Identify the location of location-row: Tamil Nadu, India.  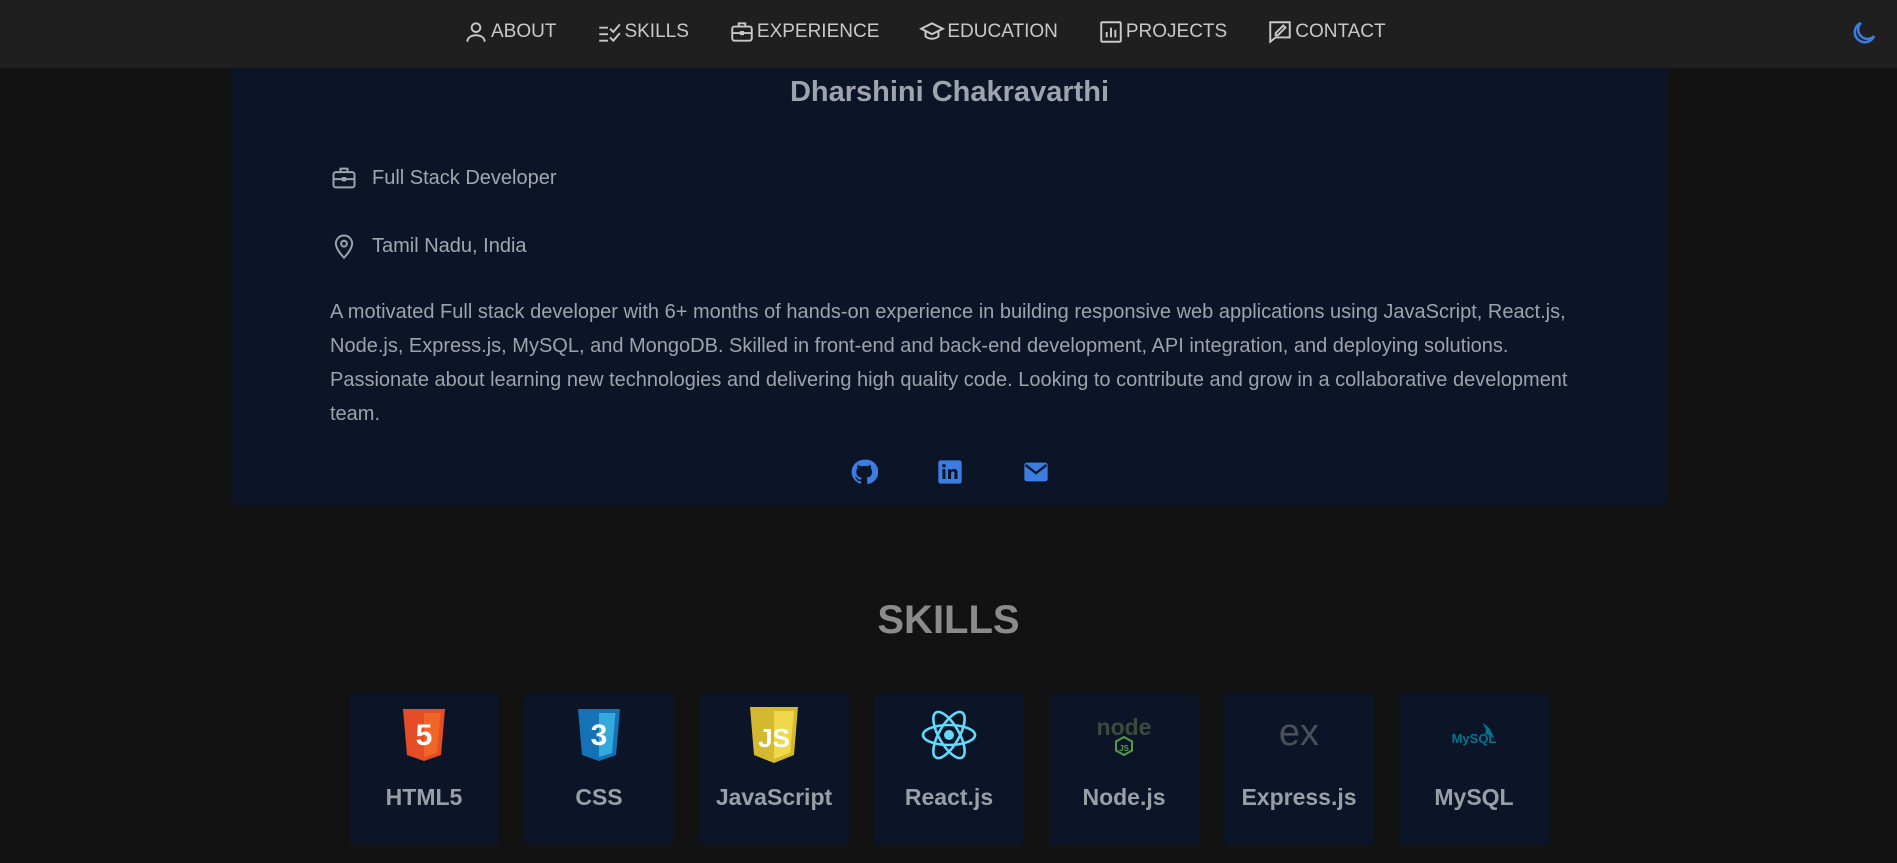
(428, 246).